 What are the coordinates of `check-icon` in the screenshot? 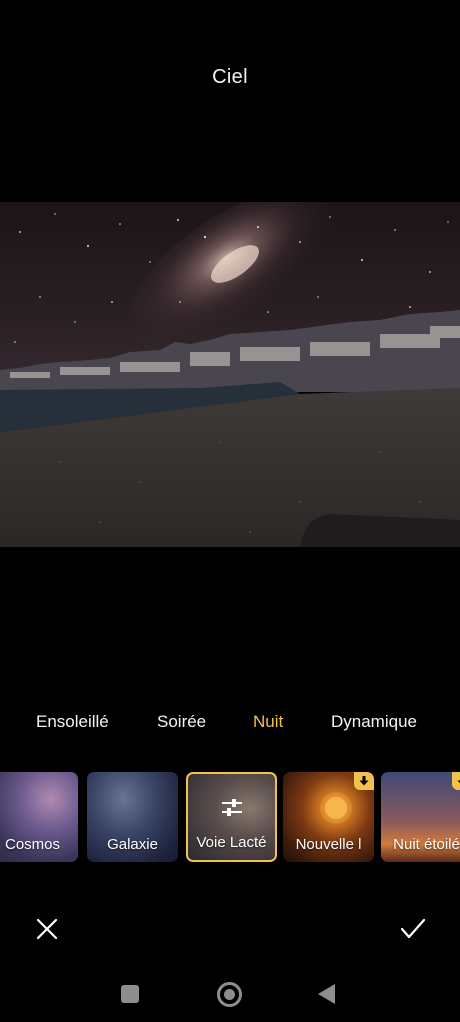 It's located at (413, 928).